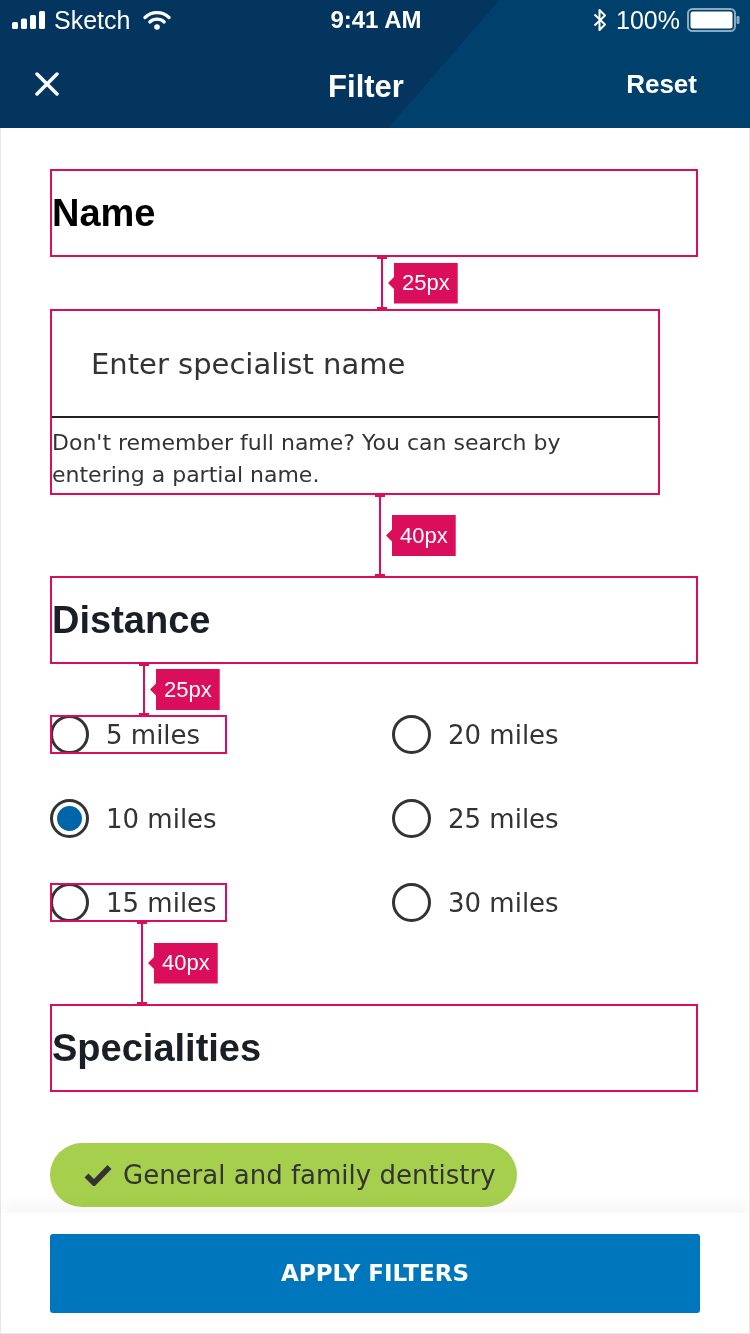 This screenshot has height=1334, width=750. I want to click on section-heading: Distance, so click(131, 620).